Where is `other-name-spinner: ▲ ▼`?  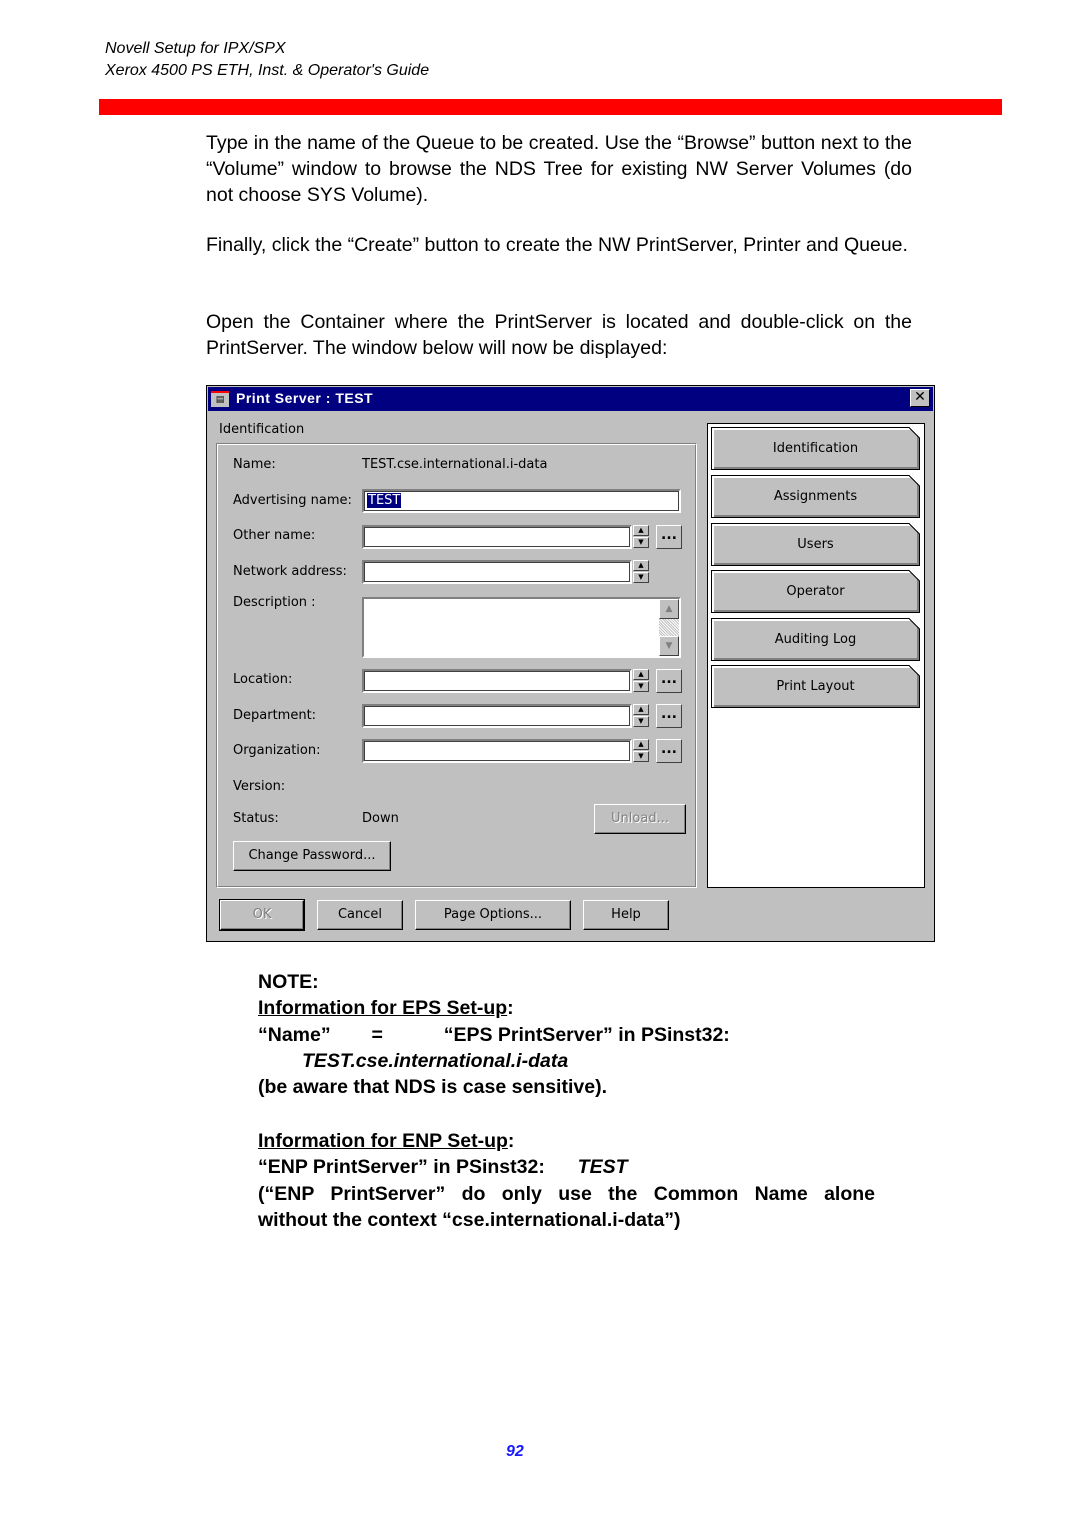 other-name-spinner: ▲ ▼ is located at coordinates (641, 537).